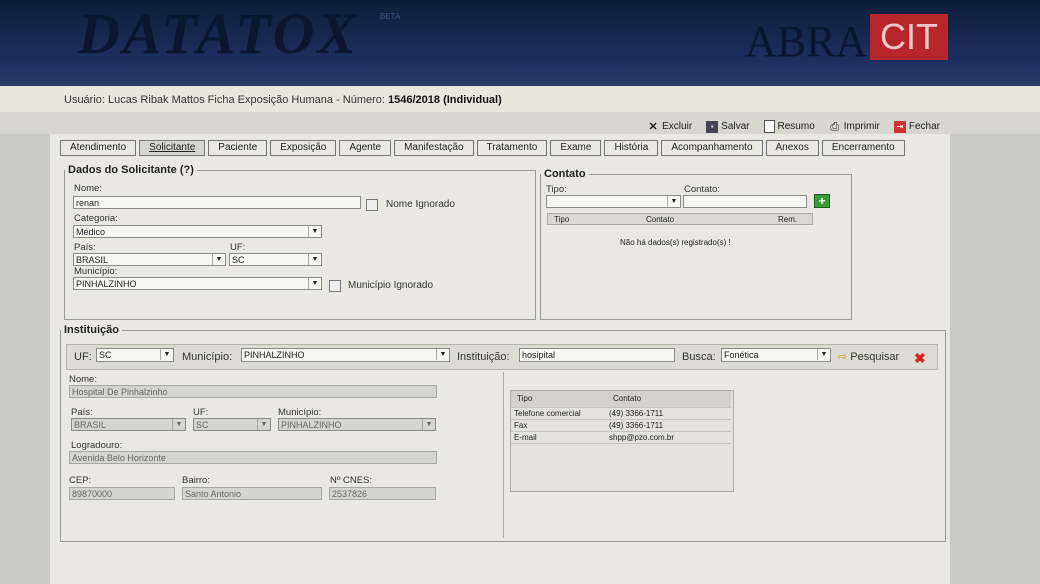  I want to click on table-row: Fax (49) 3366-1711, so click(621, 426).